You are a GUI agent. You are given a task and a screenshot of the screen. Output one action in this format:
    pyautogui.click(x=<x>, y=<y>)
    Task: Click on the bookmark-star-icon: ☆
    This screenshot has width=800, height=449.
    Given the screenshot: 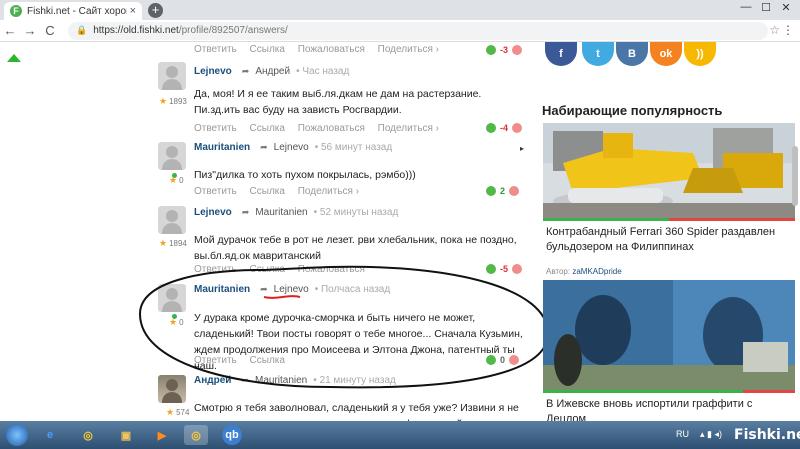 What is the action you would take?
    pyautogui.click(x=774, y=30)
    